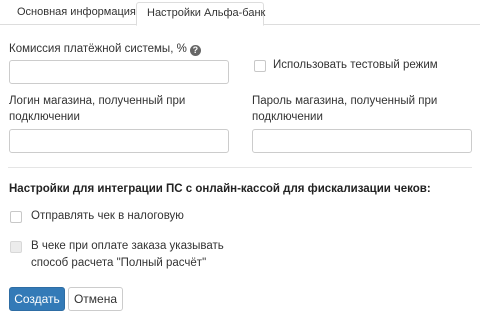 This screenshot has height=327, width=480. What do you see at coordinates (119, 72) in the screenshot?
I see `commission-input` at bounding box center [119, 72].